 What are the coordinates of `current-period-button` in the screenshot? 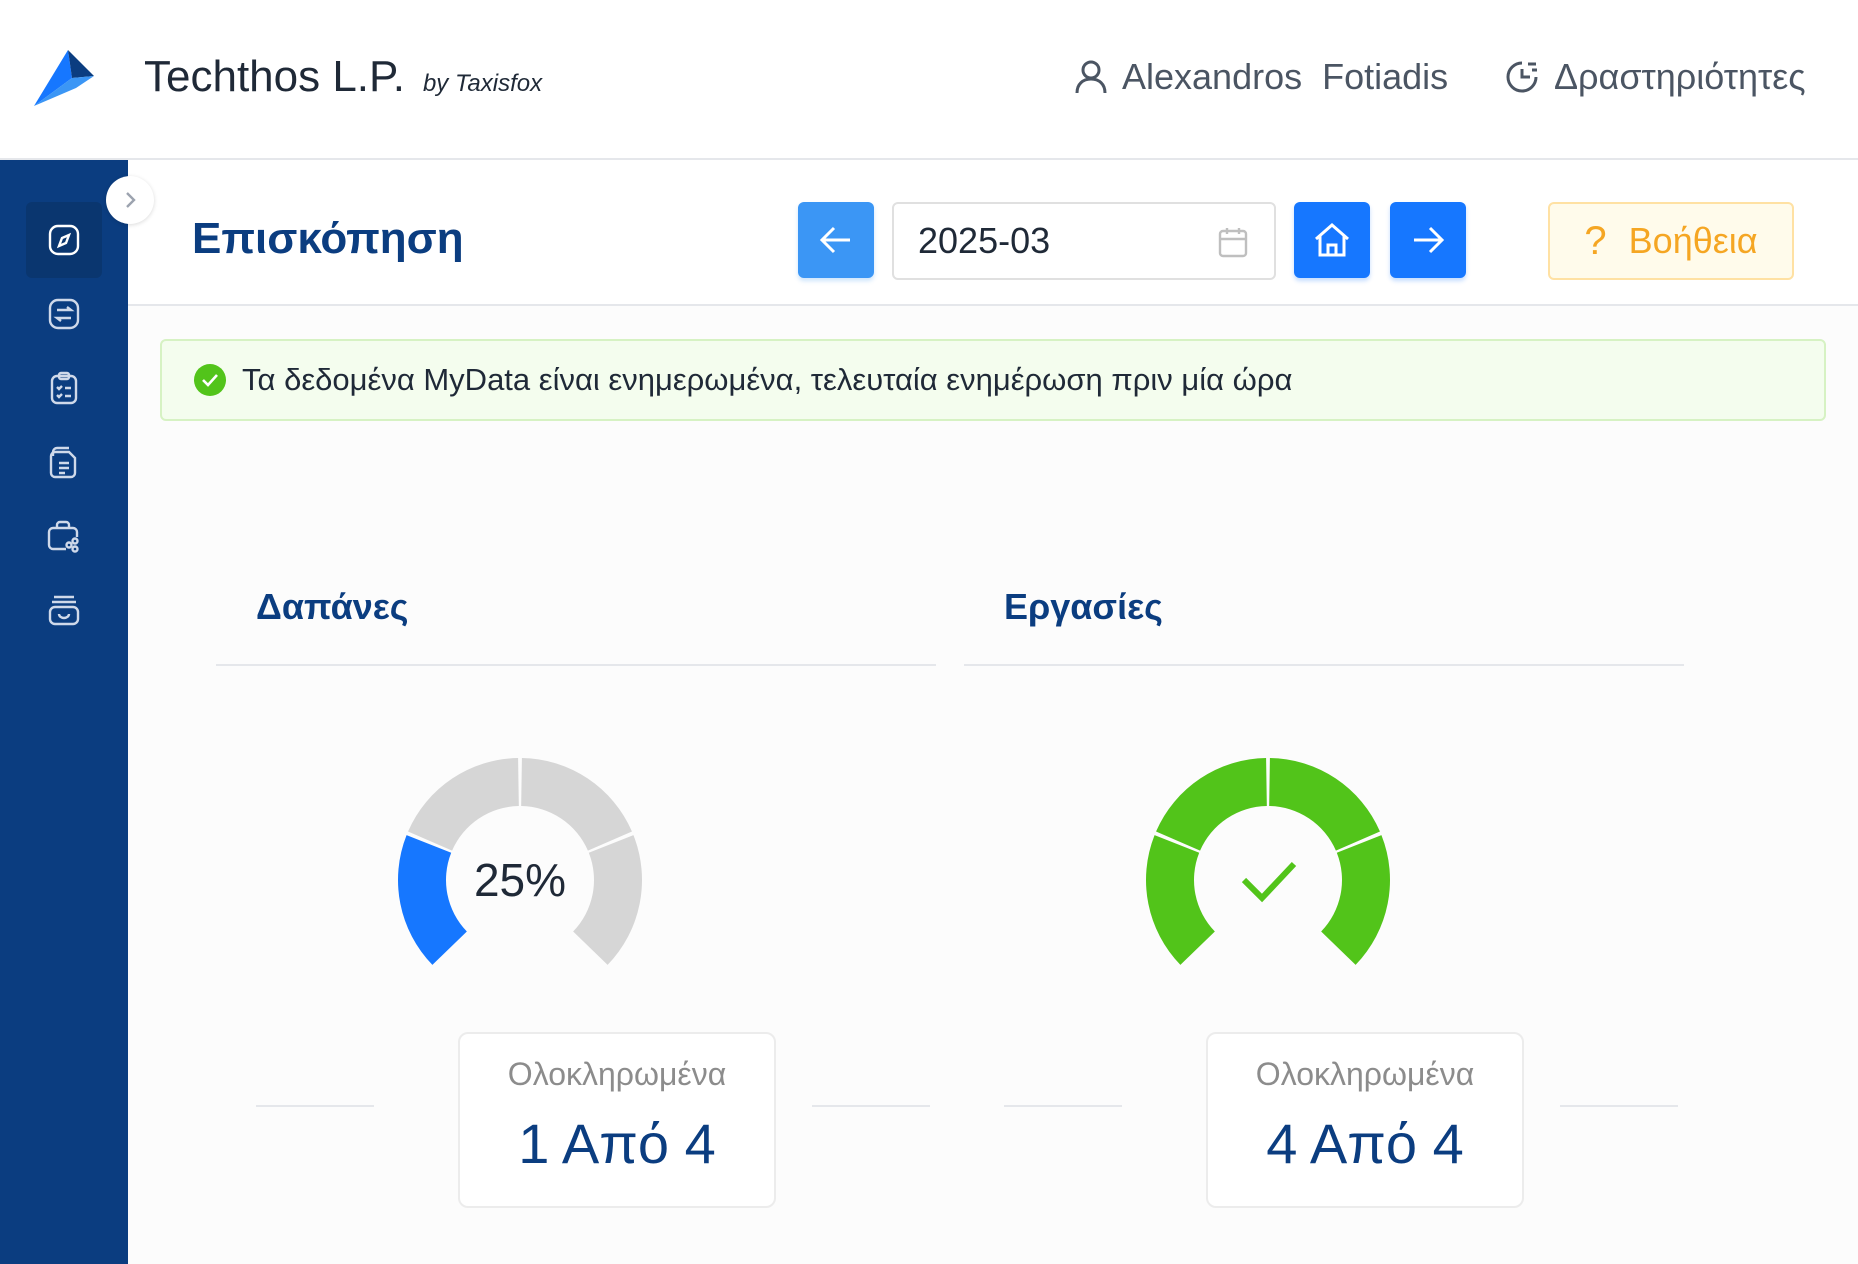 It's located at (1332, 240).